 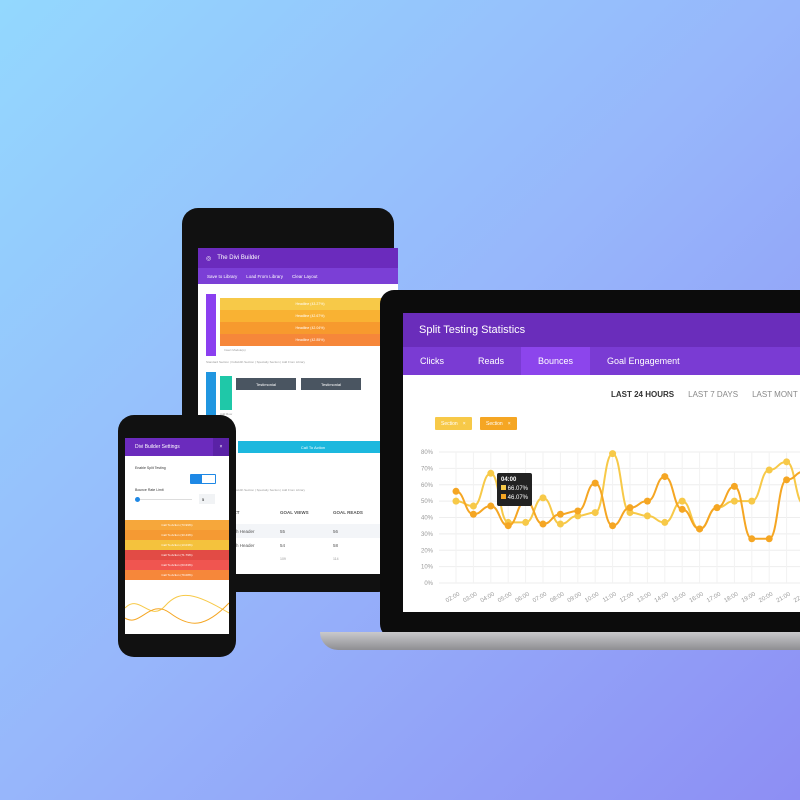 What do you see at coordinates (523, 597) in the screenshot?
I see `x-tick-label: 06:00` at bounding box center [523, 597].